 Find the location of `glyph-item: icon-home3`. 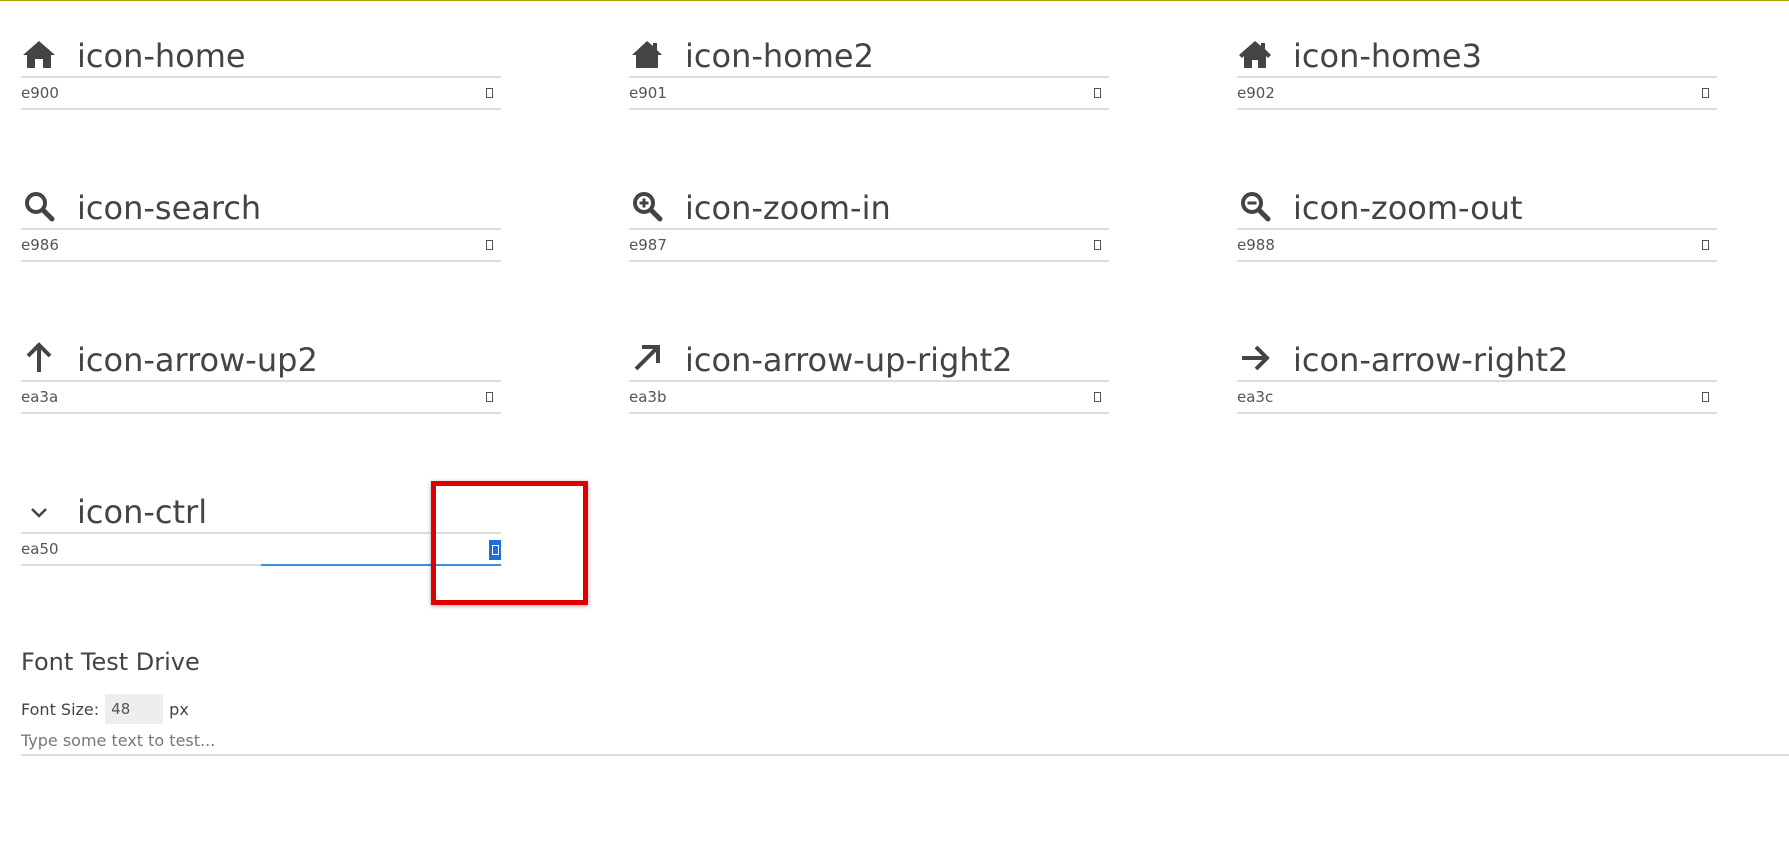

glyph-item: icon-home3 is located at coordinates (1477, 67).